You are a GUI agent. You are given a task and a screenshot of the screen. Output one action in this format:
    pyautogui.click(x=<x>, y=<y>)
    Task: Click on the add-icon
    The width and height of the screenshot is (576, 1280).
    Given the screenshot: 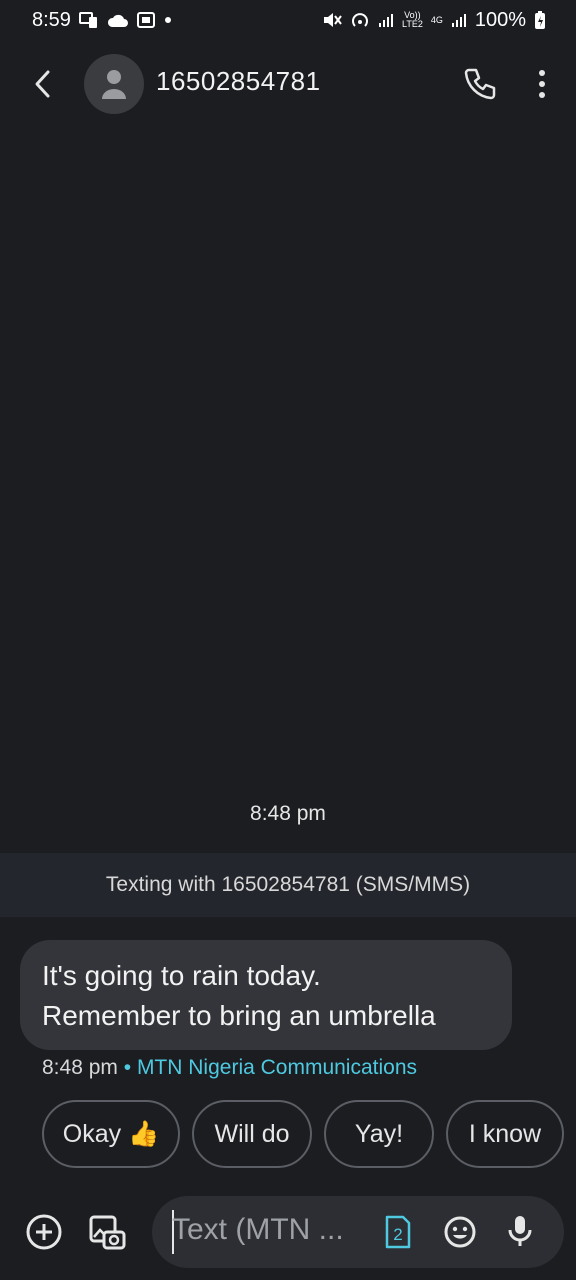 What is the action you would take?
    pyautogui.click(x=44, y=1232)
    